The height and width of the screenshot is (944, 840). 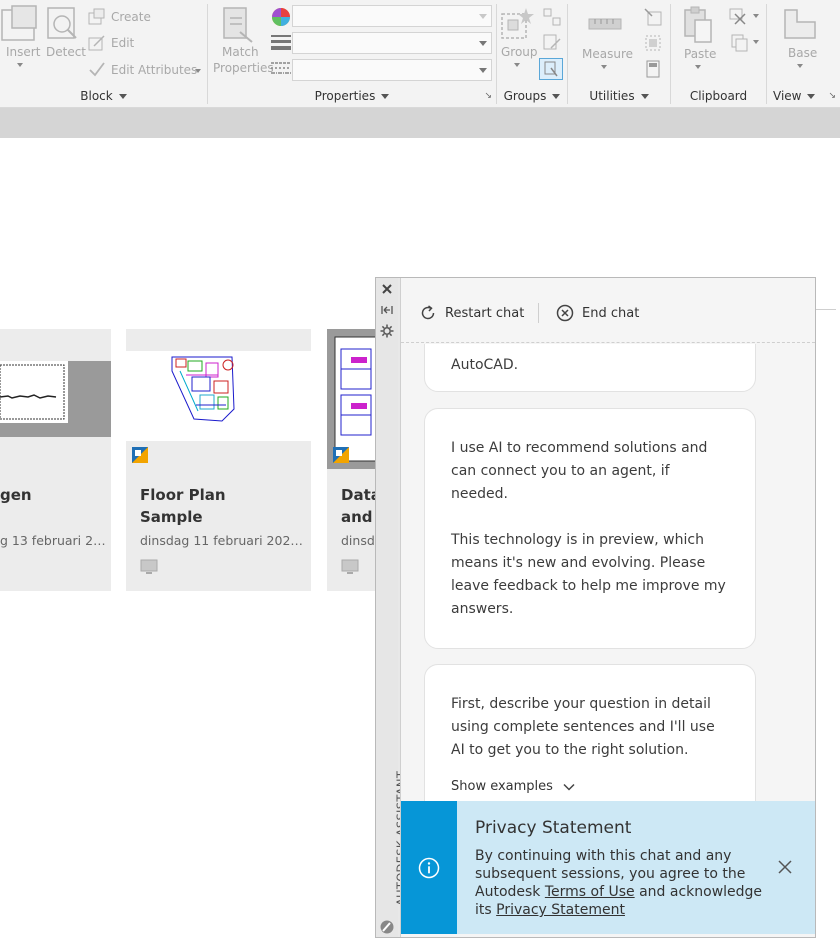 What do you see at coordinates (740, 43) in the screenshot?
I see `copy-icon` at bounding box center [740, 43].